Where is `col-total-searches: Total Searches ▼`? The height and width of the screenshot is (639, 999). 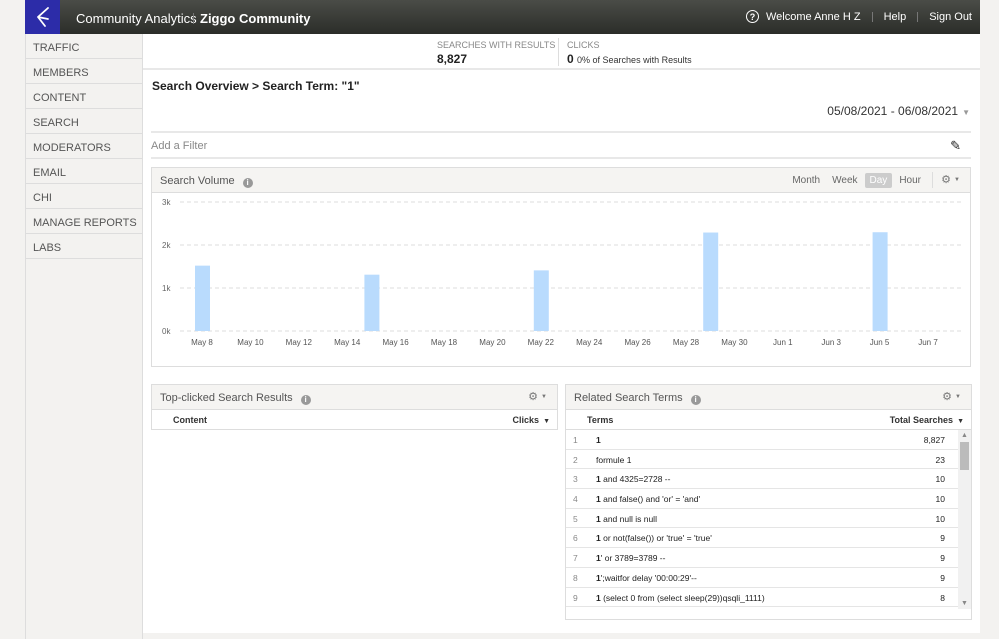 col-total-searches: Total Searches ▼ is located at coordinates (927, 420).